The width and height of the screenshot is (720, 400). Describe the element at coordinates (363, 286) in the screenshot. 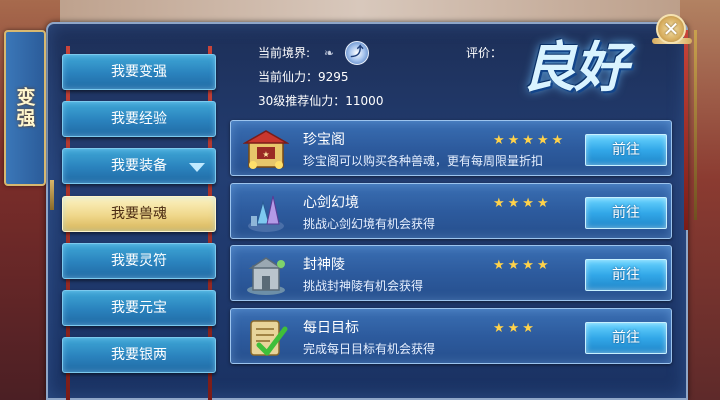

I see `task-description: 挑战封神陵有机会获得` at that location.